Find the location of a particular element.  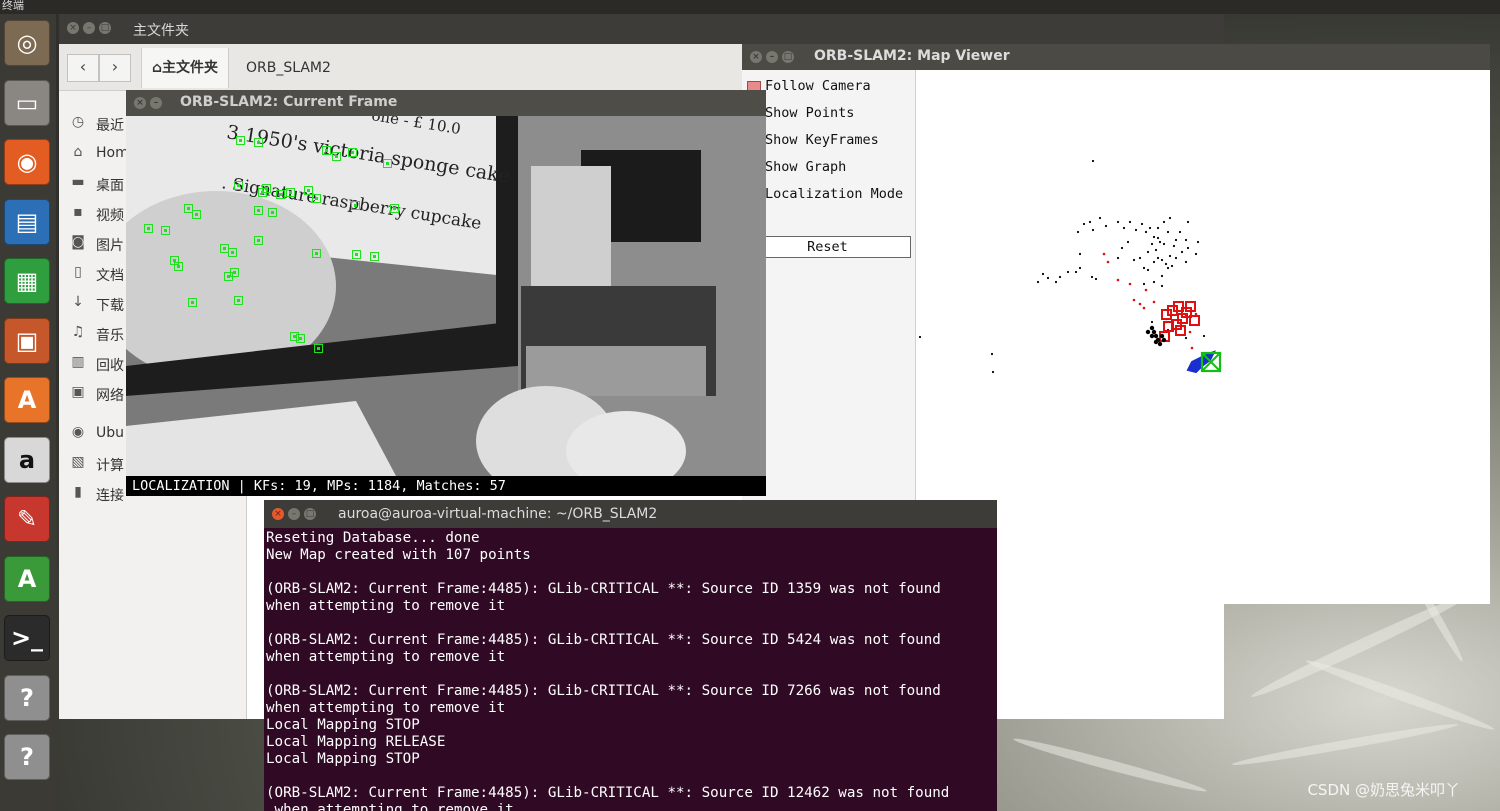

option-checkbox: Show Points is located at coordinates (829, 113).